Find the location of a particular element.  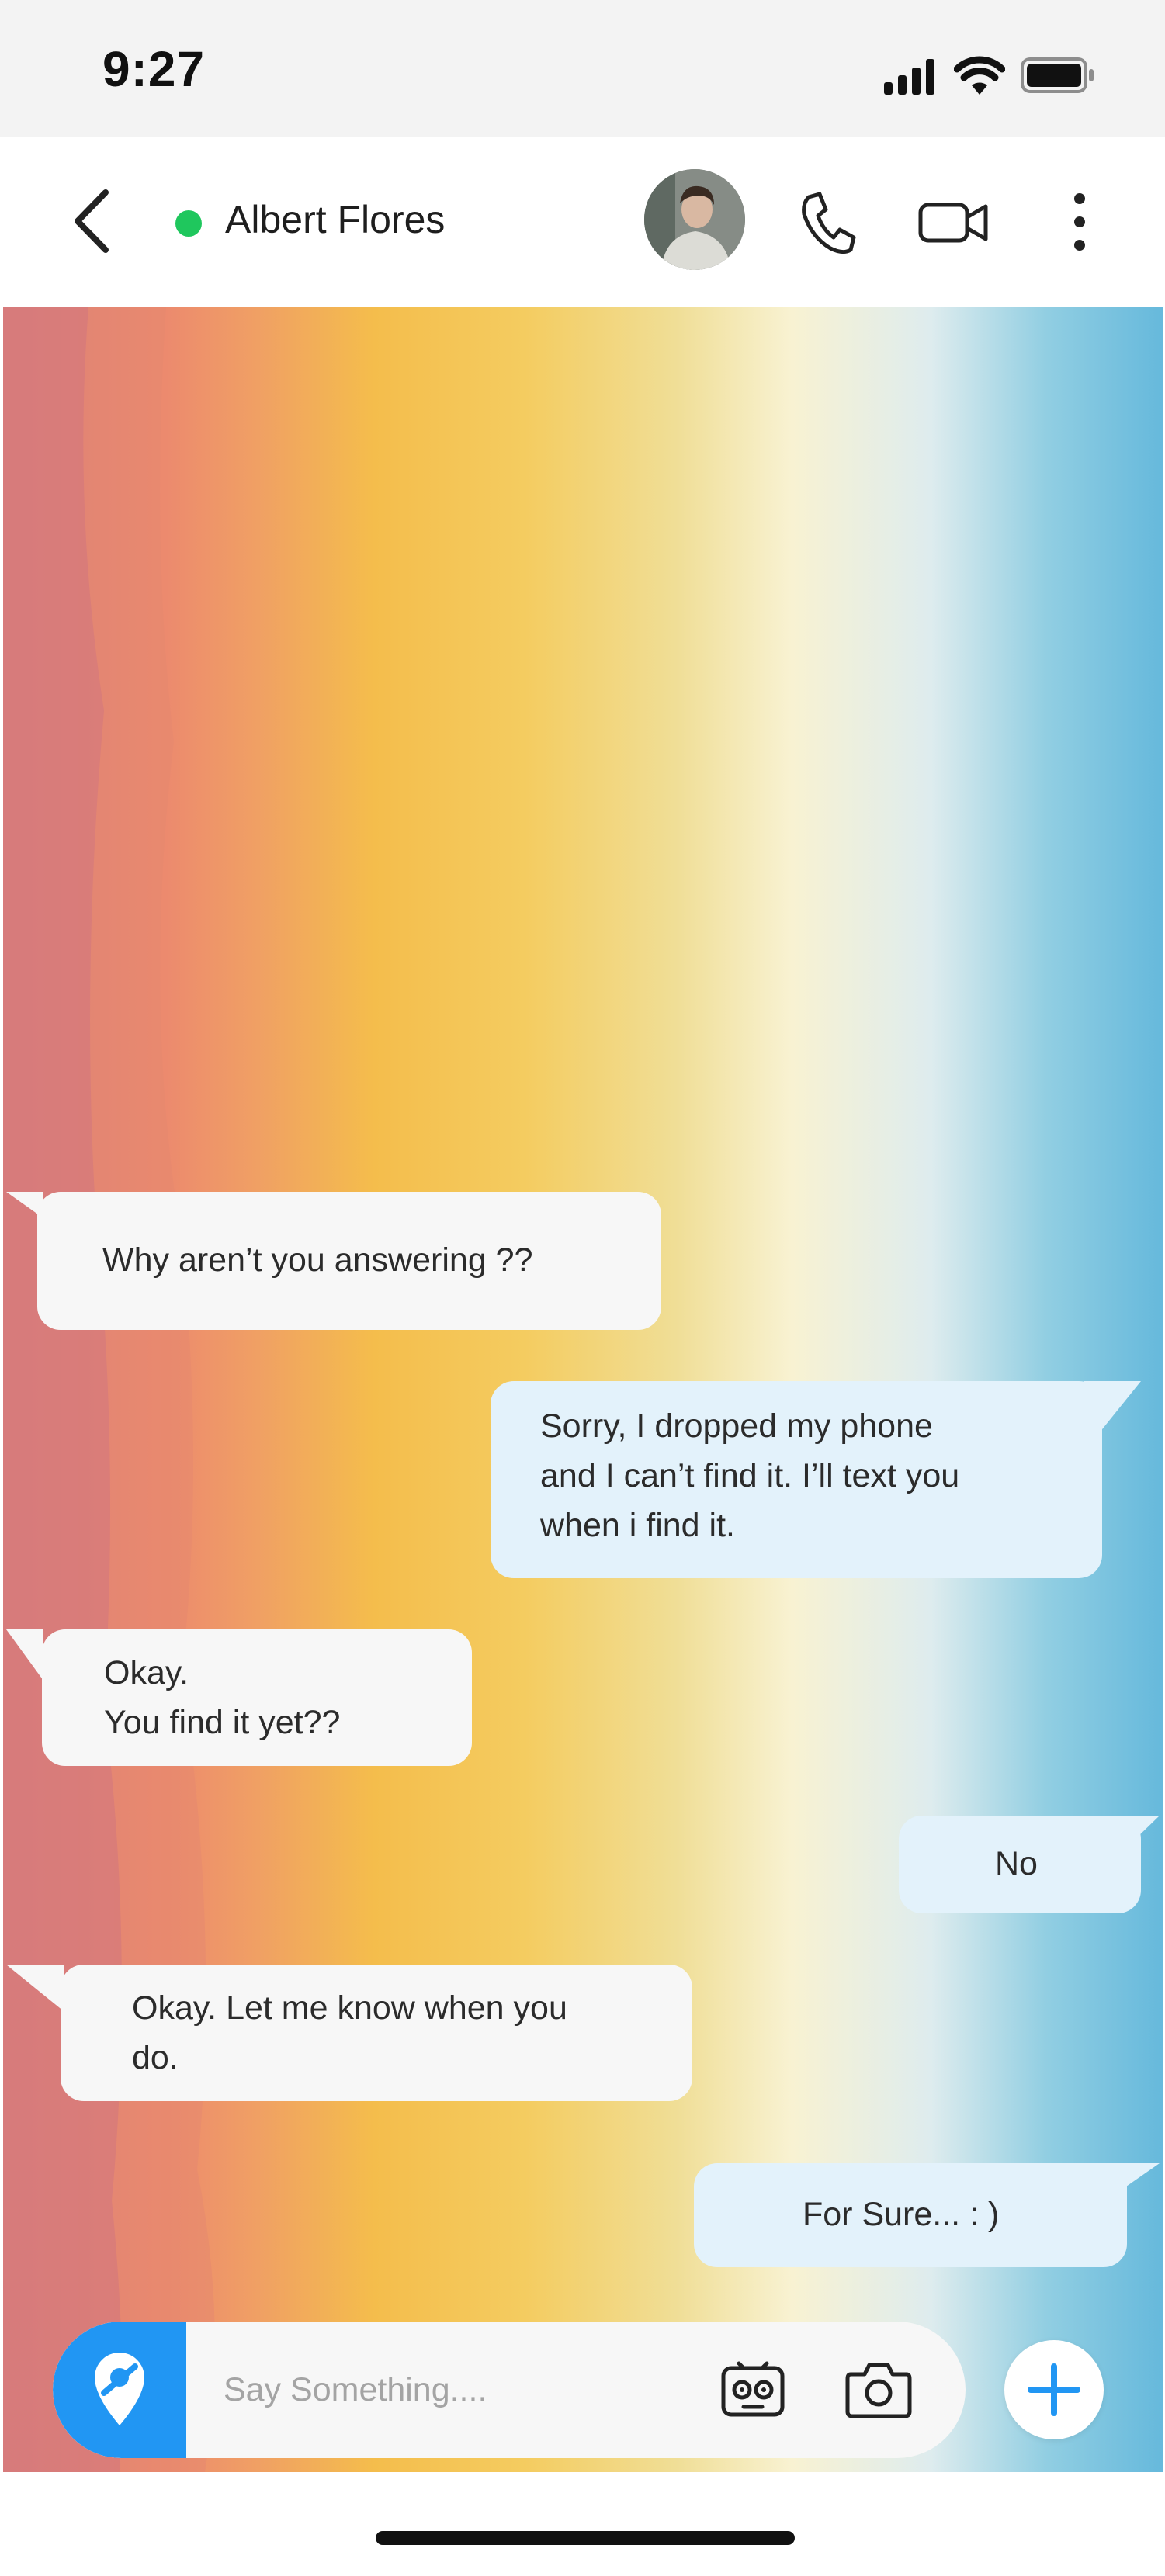

avatar is located at coordinates (694, 219).